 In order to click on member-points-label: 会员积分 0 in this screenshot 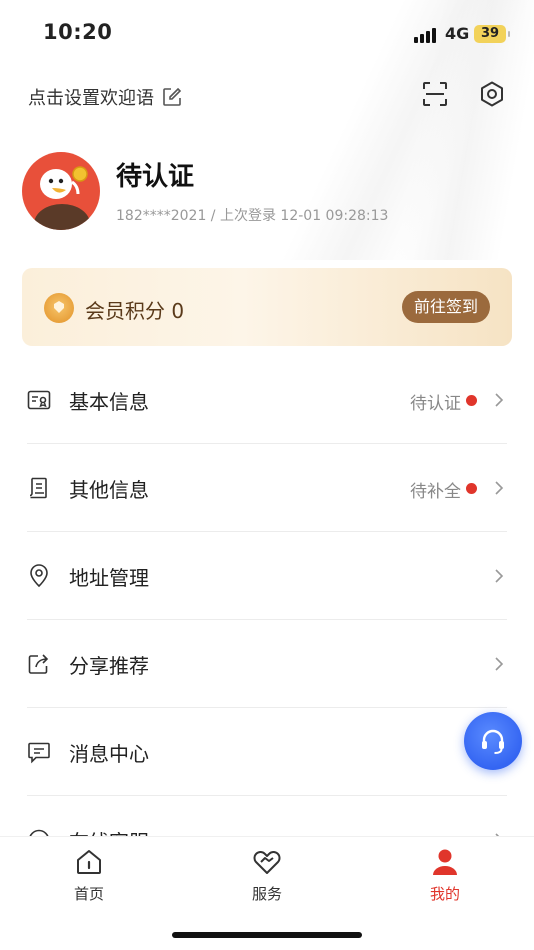, I will do `click(135, 311)`.